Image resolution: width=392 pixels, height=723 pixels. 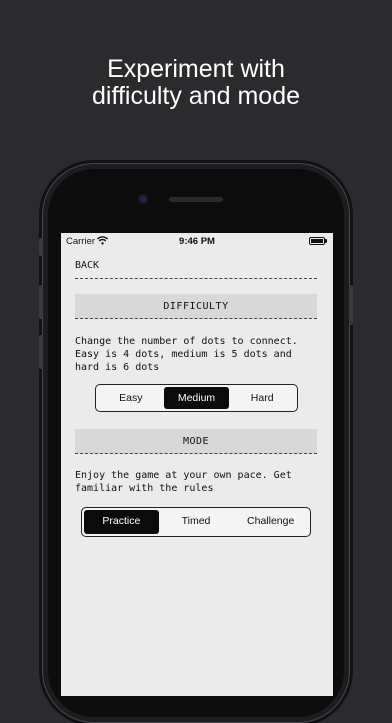 What do you see at coordinates (183, 354) in the screenshot?
I see `difficulty-description-line: Easy is 4 dots, medium is 5 dots and` at bounding box center [183, 354].